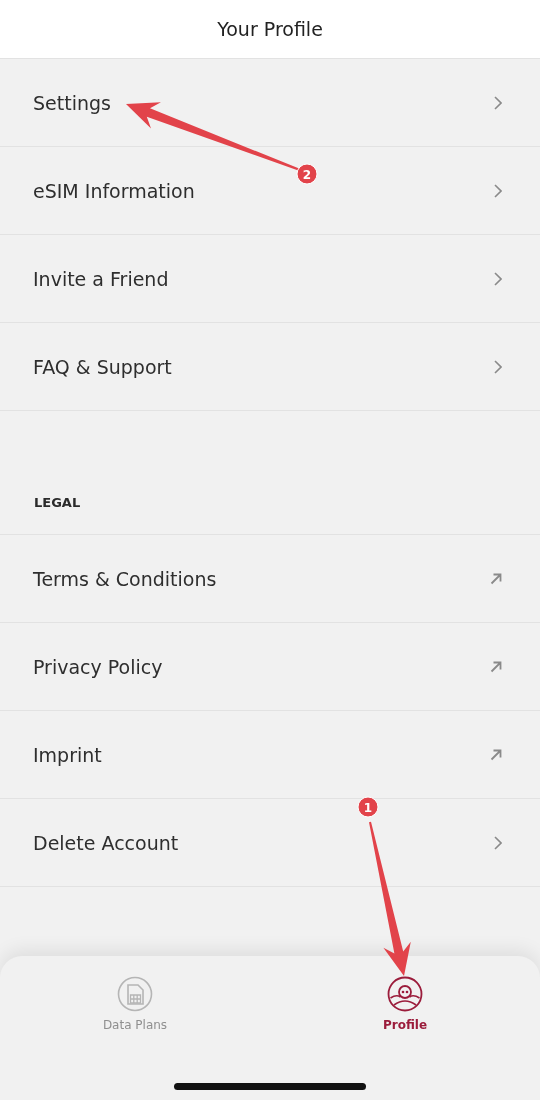 The image size is (540, 1100). I want to click on step-badge: 2, so click(307, 174).